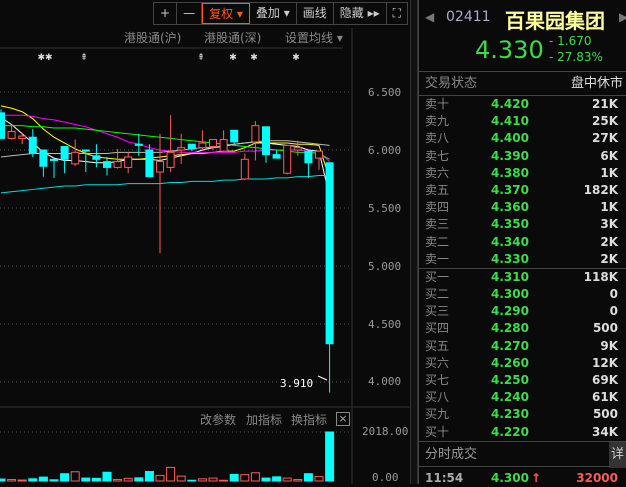  Describe the element at coordinates (510, 431) in the screenshot. I see `row-price: 4.220` at that location.